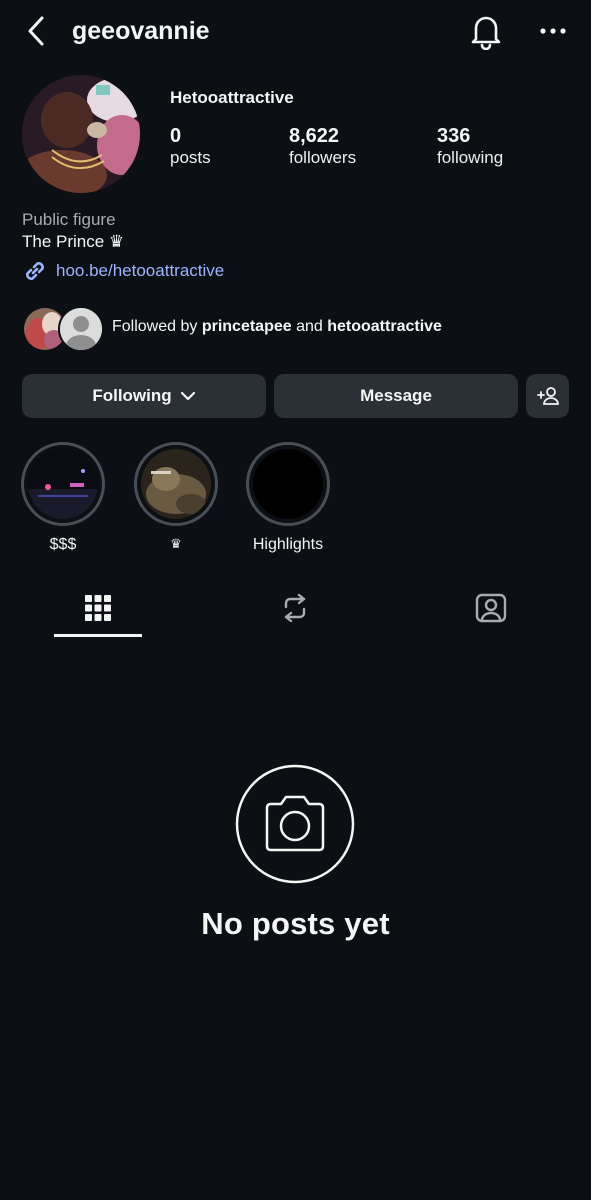 This screenshot has height=1200, width=591. I want to click on camera-icon, so click(295, 824).